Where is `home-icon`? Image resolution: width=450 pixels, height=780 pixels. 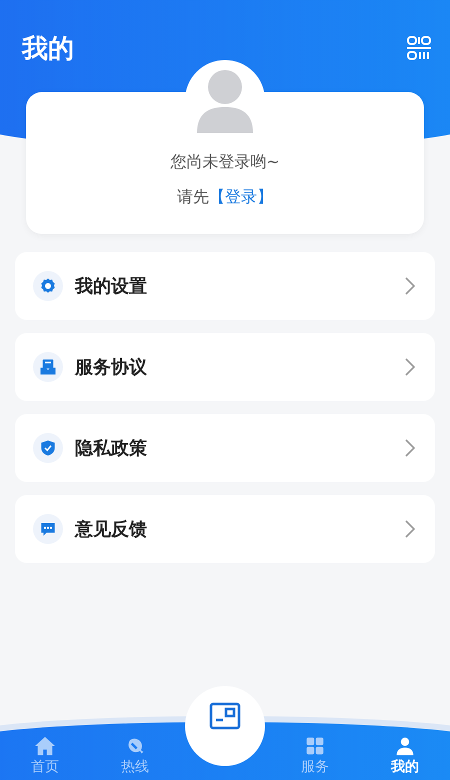
home-icon is located at coordinates (45, 746).